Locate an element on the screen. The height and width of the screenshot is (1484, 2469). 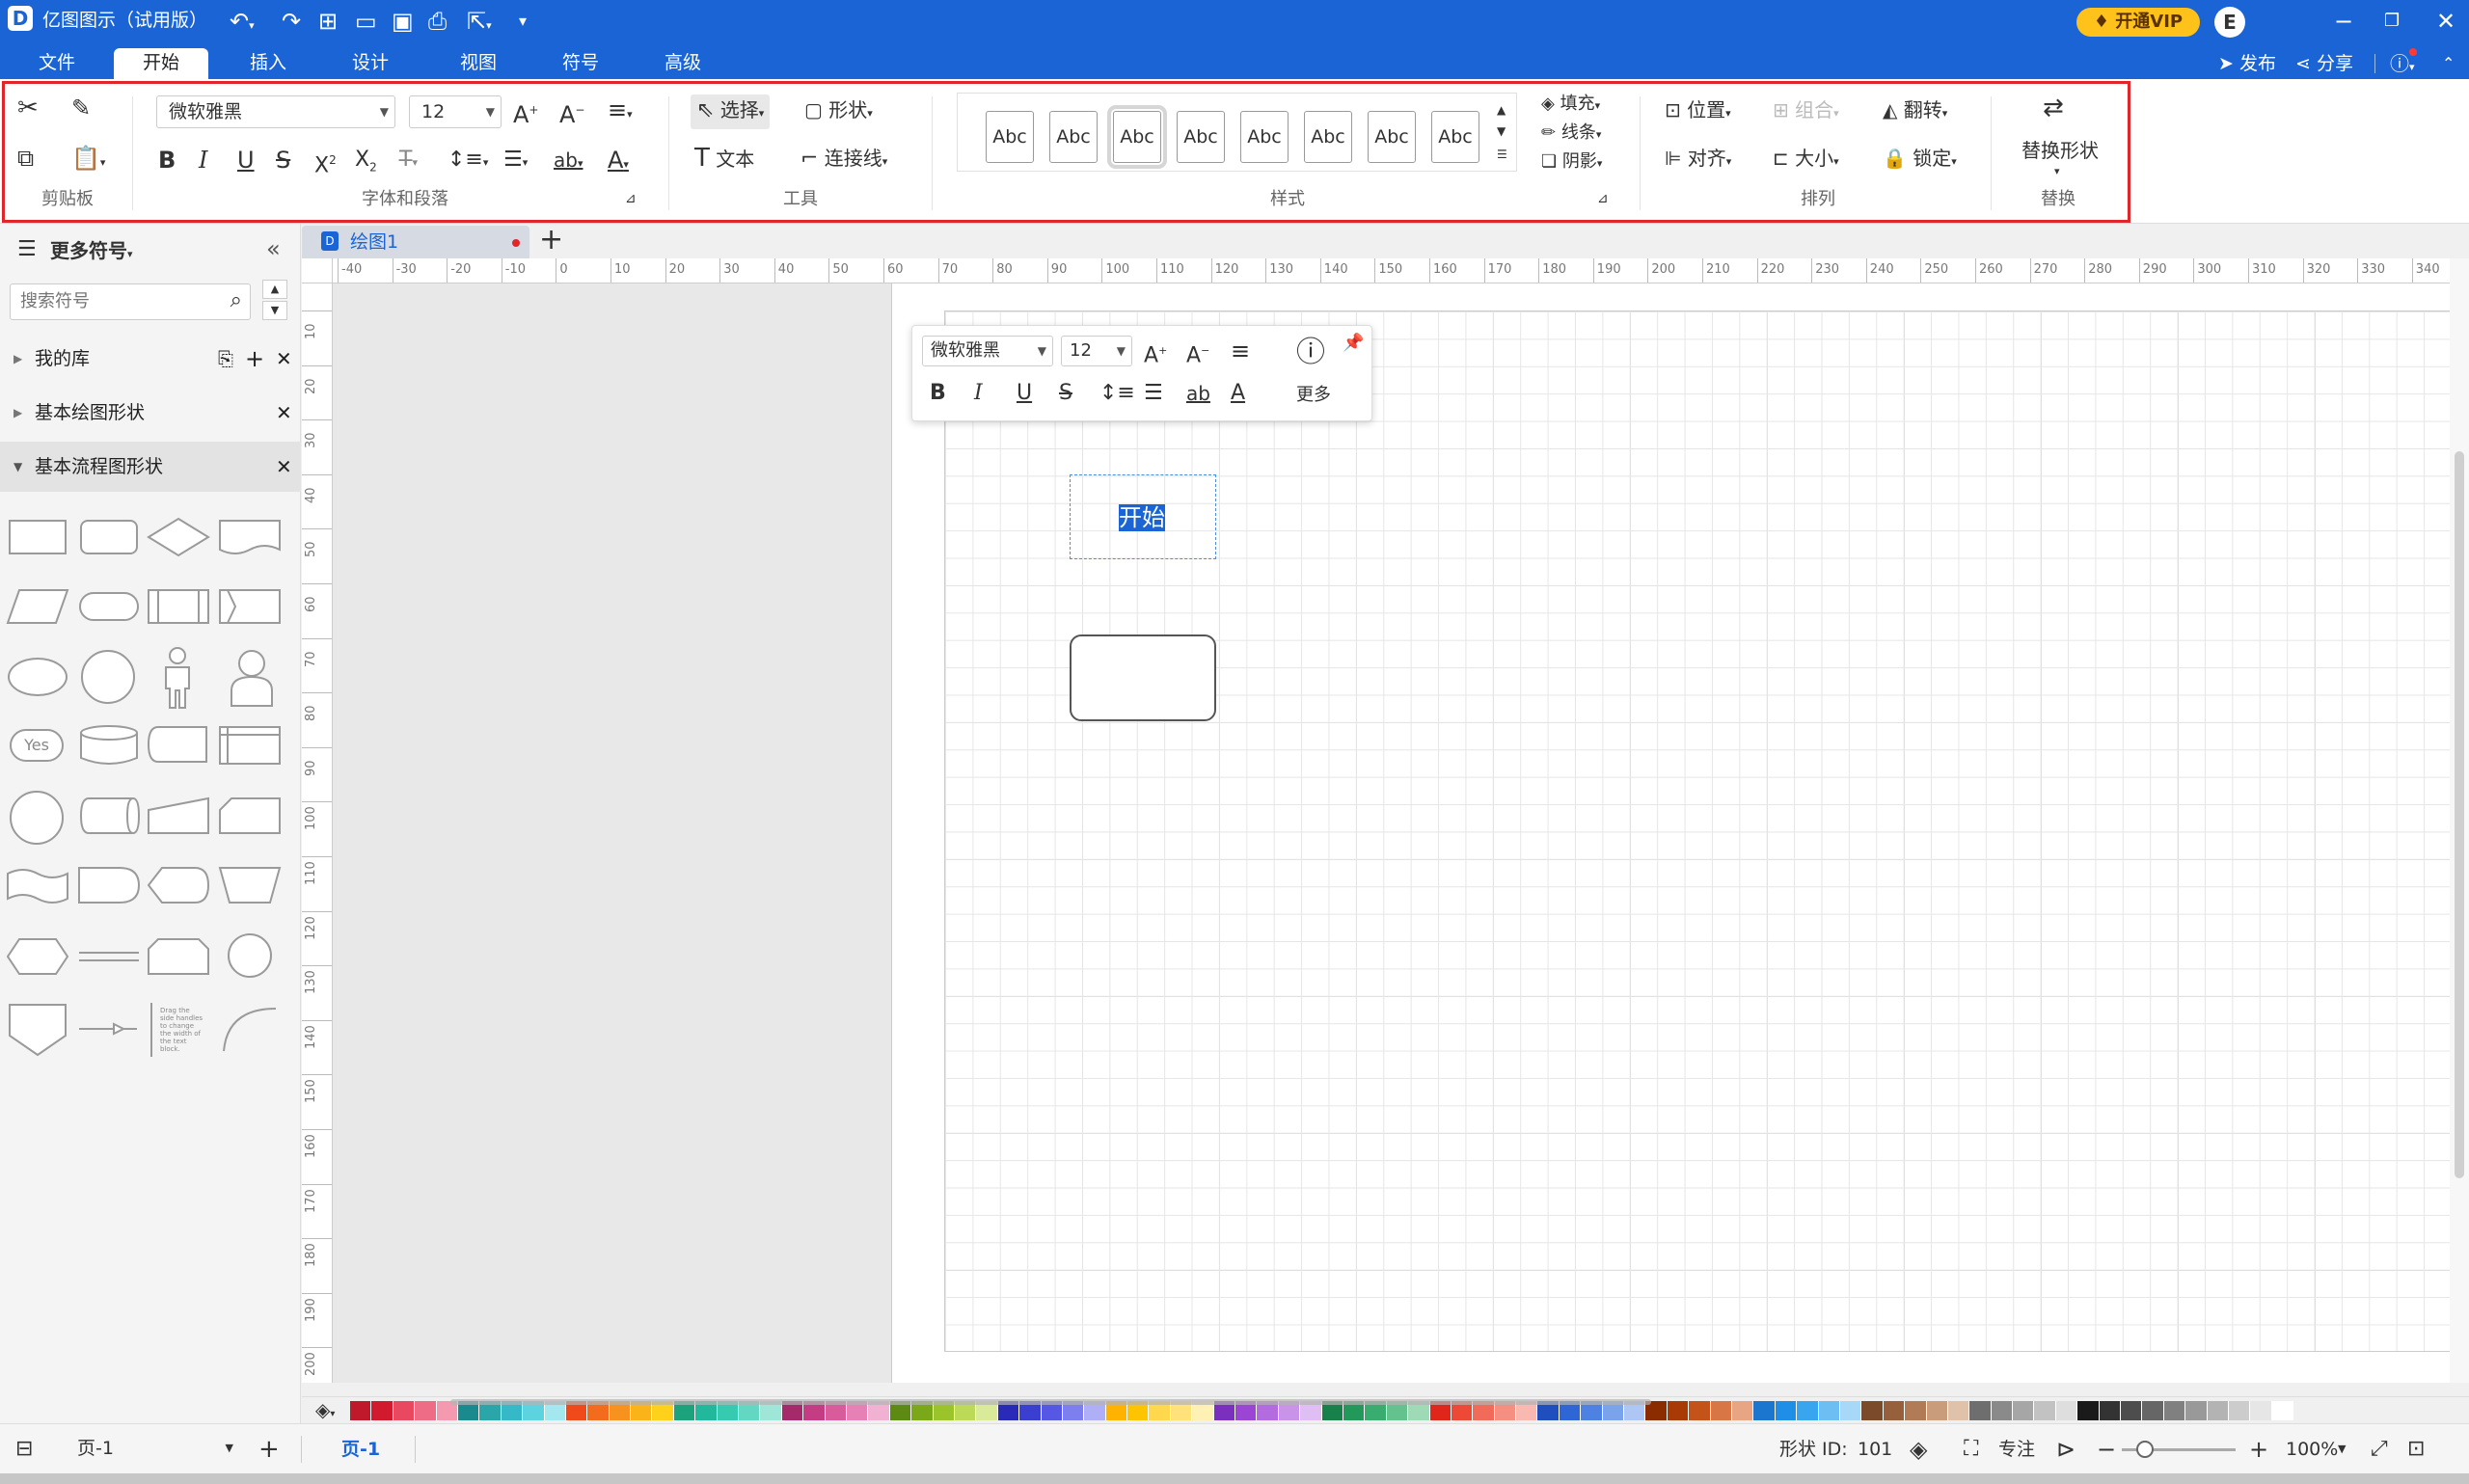
float-line-spacing-icon: ↕≡ is located at coordinates (1117, 393).